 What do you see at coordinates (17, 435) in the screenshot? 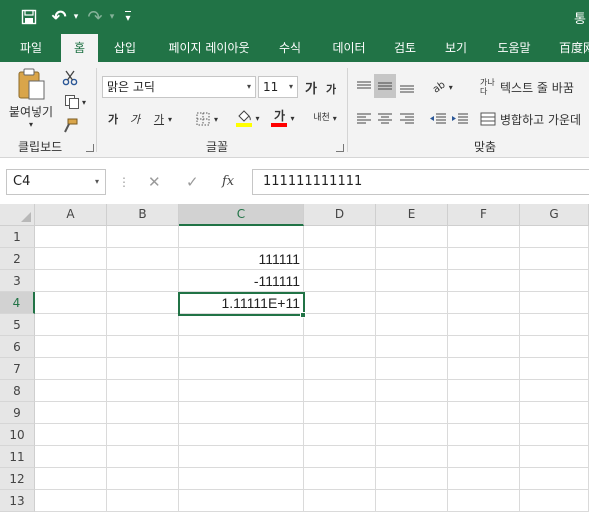
I see `row-header-10: 10` at bounding box center [17, 435].